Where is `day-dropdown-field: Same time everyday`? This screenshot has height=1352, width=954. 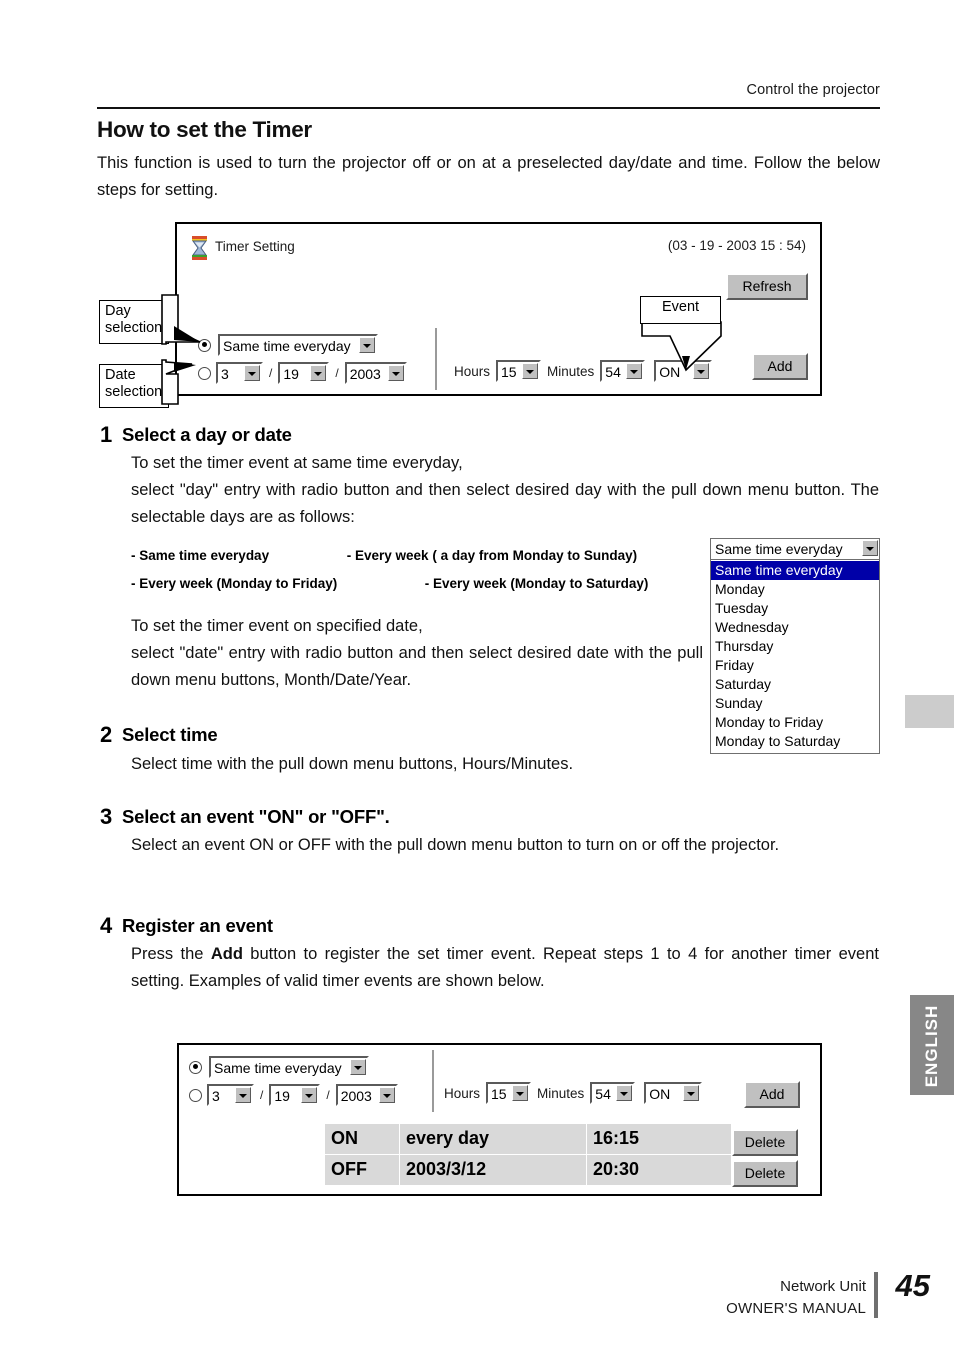 day-dropdown-field: Same time everyday is located at coordinates (795, 549).